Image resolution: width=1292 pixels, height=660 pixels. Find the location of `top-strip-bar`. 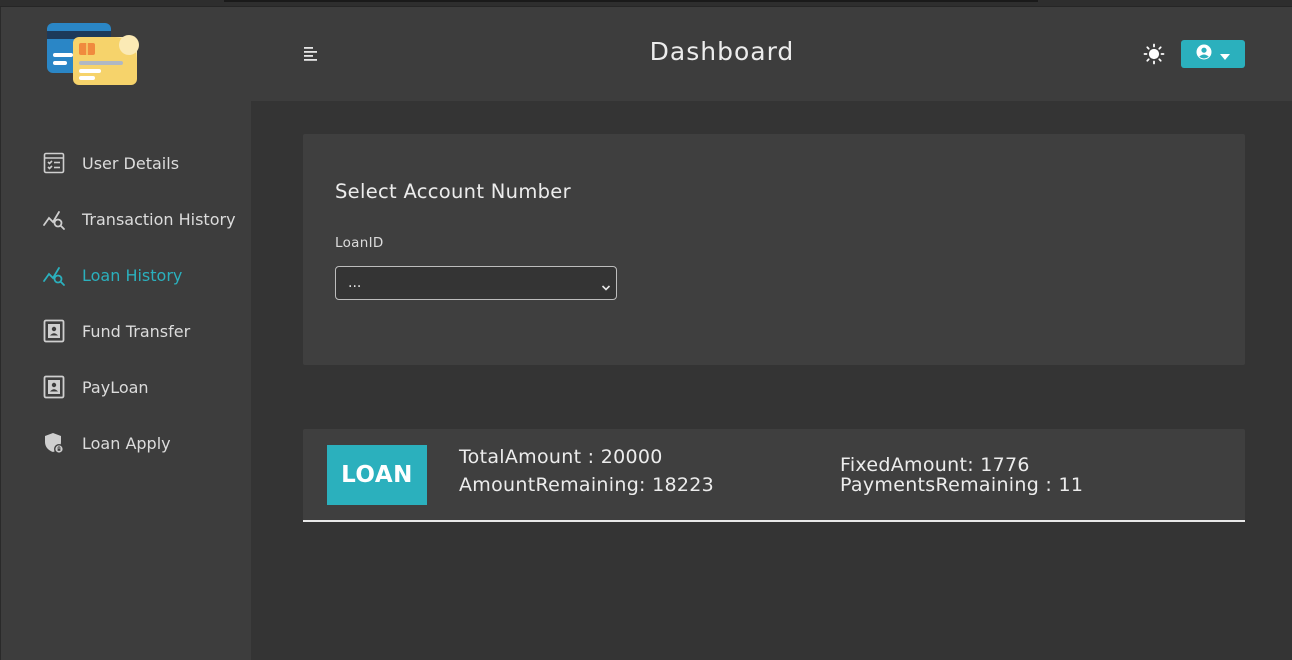

top-strip-bar is located at coordinates (631, 1).